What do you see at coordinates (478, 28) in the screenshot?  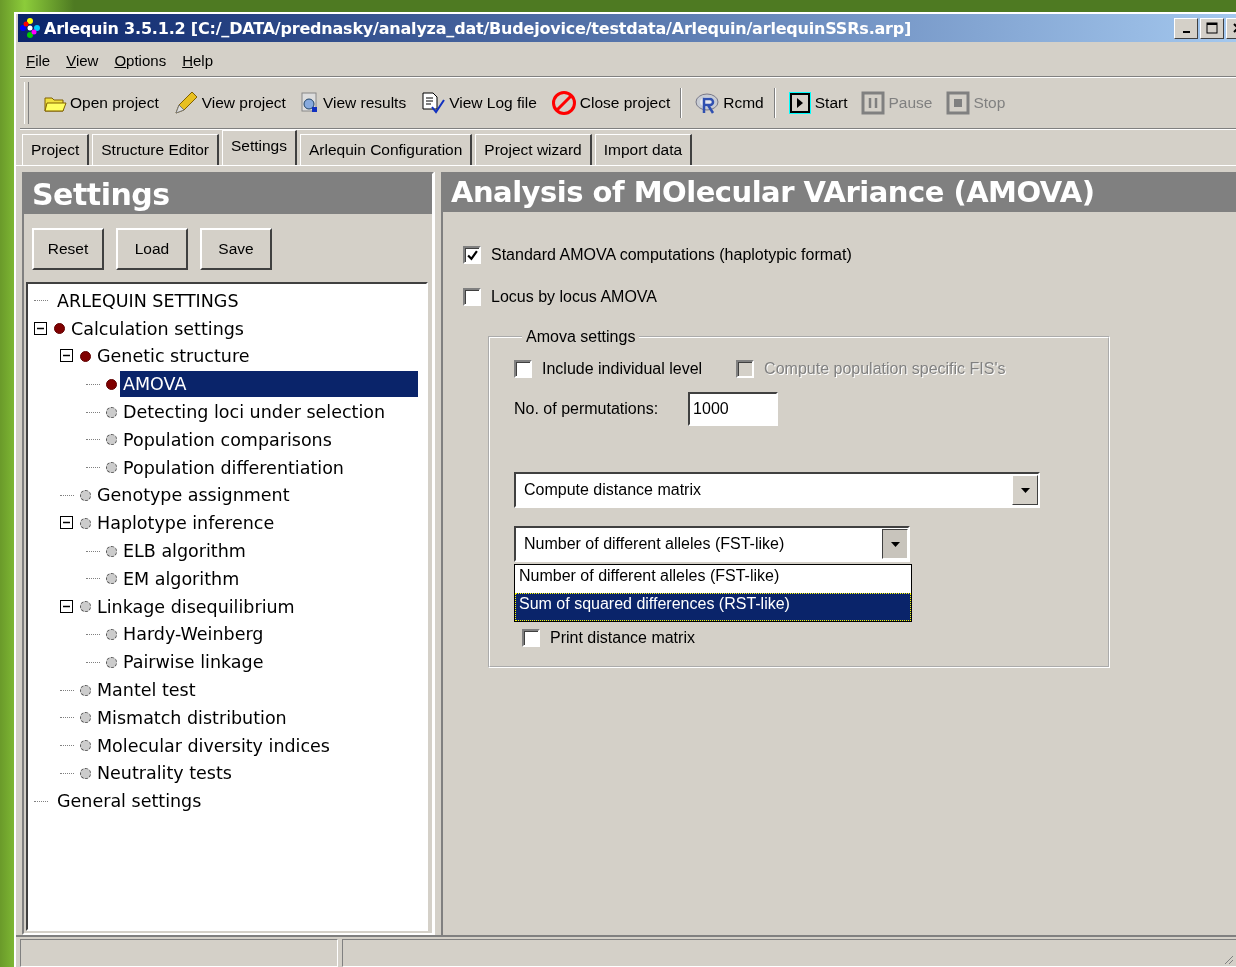 I see `window-title: Arlequin 3.5.1.2 [C:/_DATA/prednasky/analyza_dat/Budejovice/testdata/Arlequin/arlequinSSRs.arp]` at bounding box center [478, 28].